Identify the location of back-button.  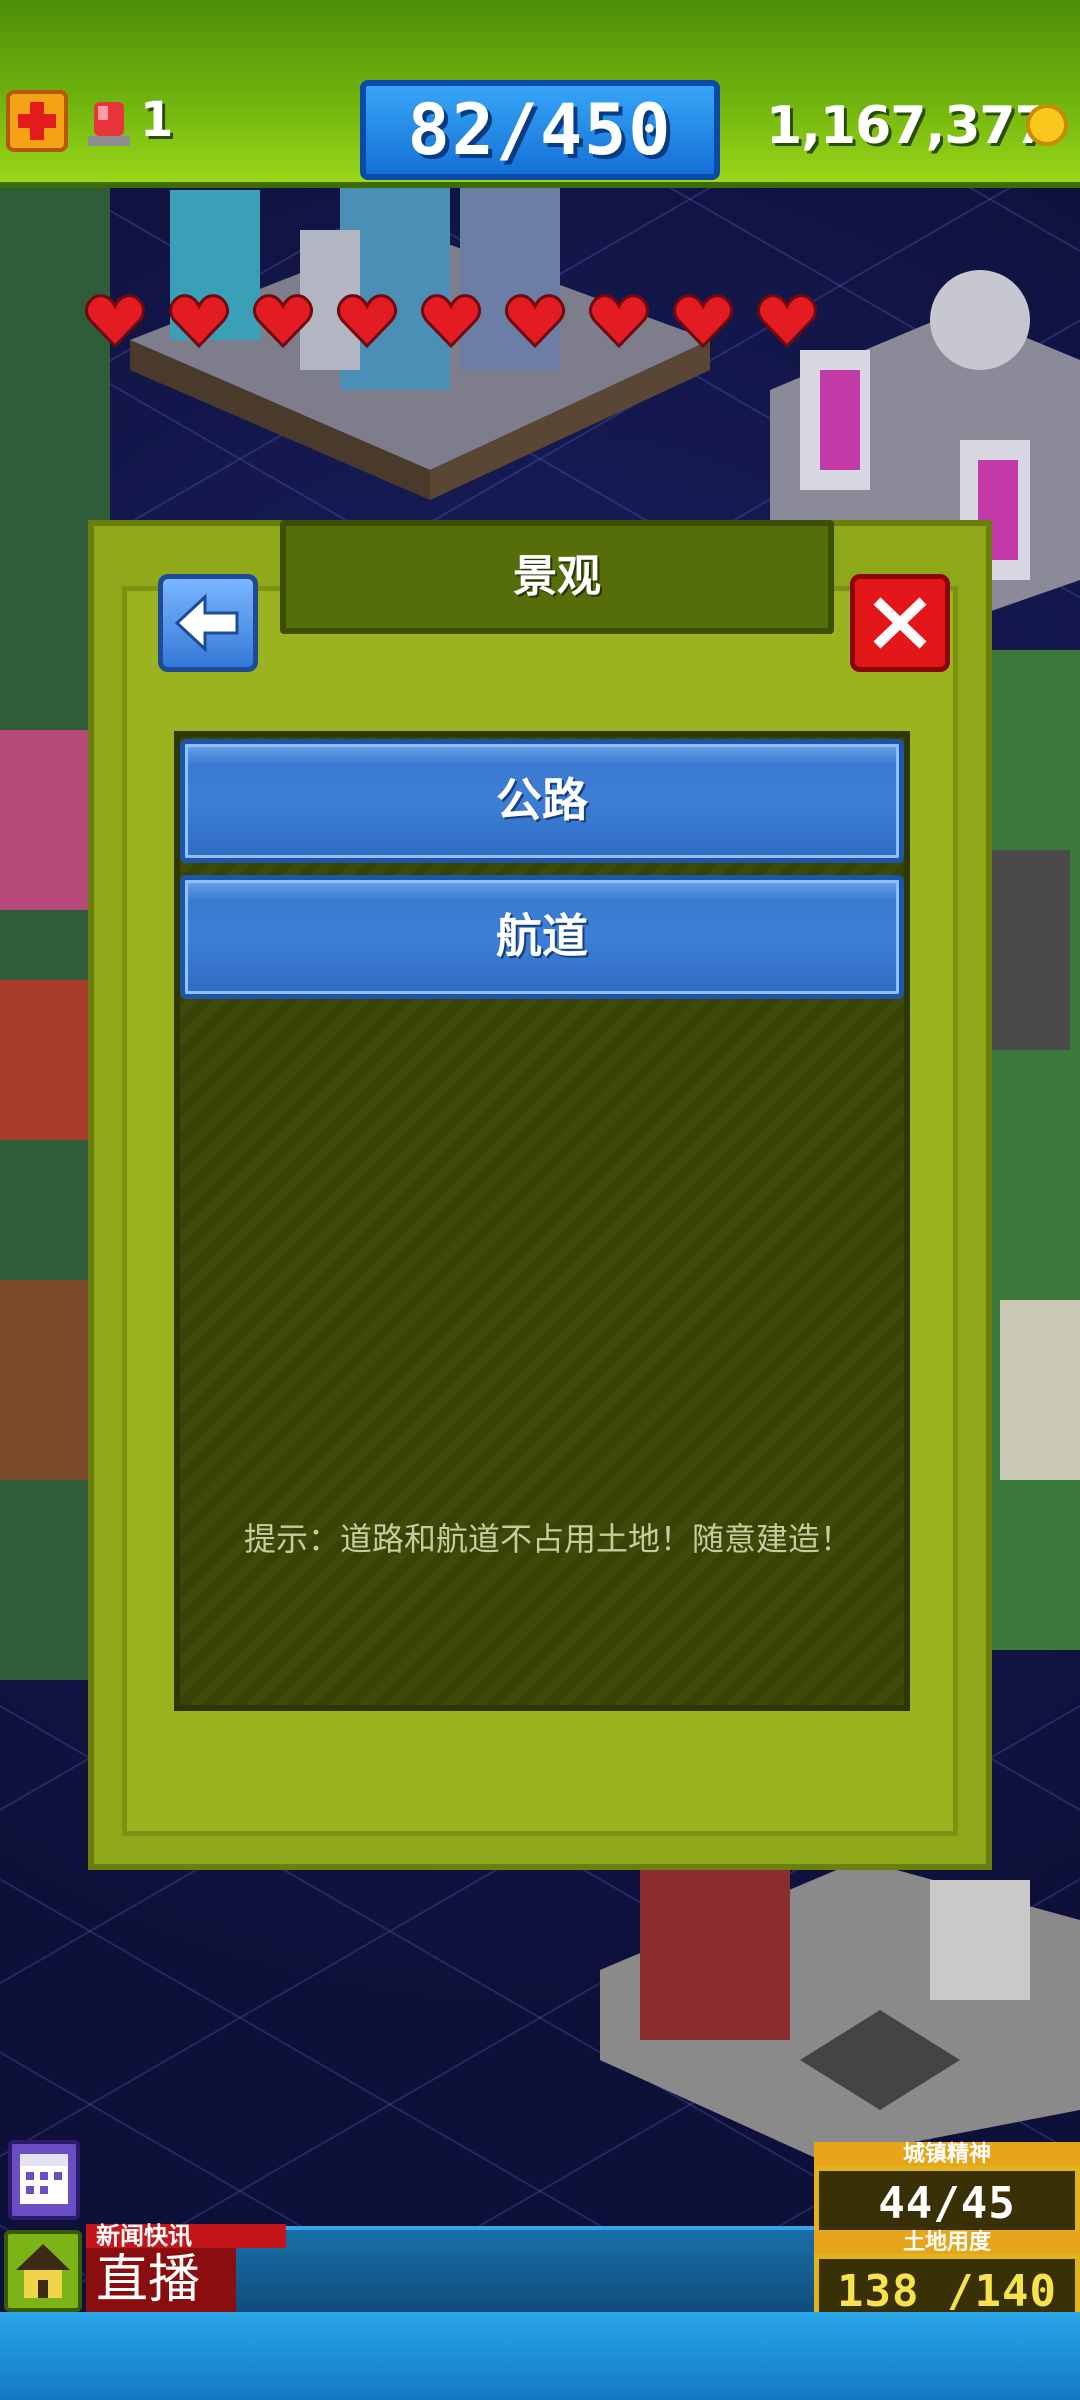
(208, 623).